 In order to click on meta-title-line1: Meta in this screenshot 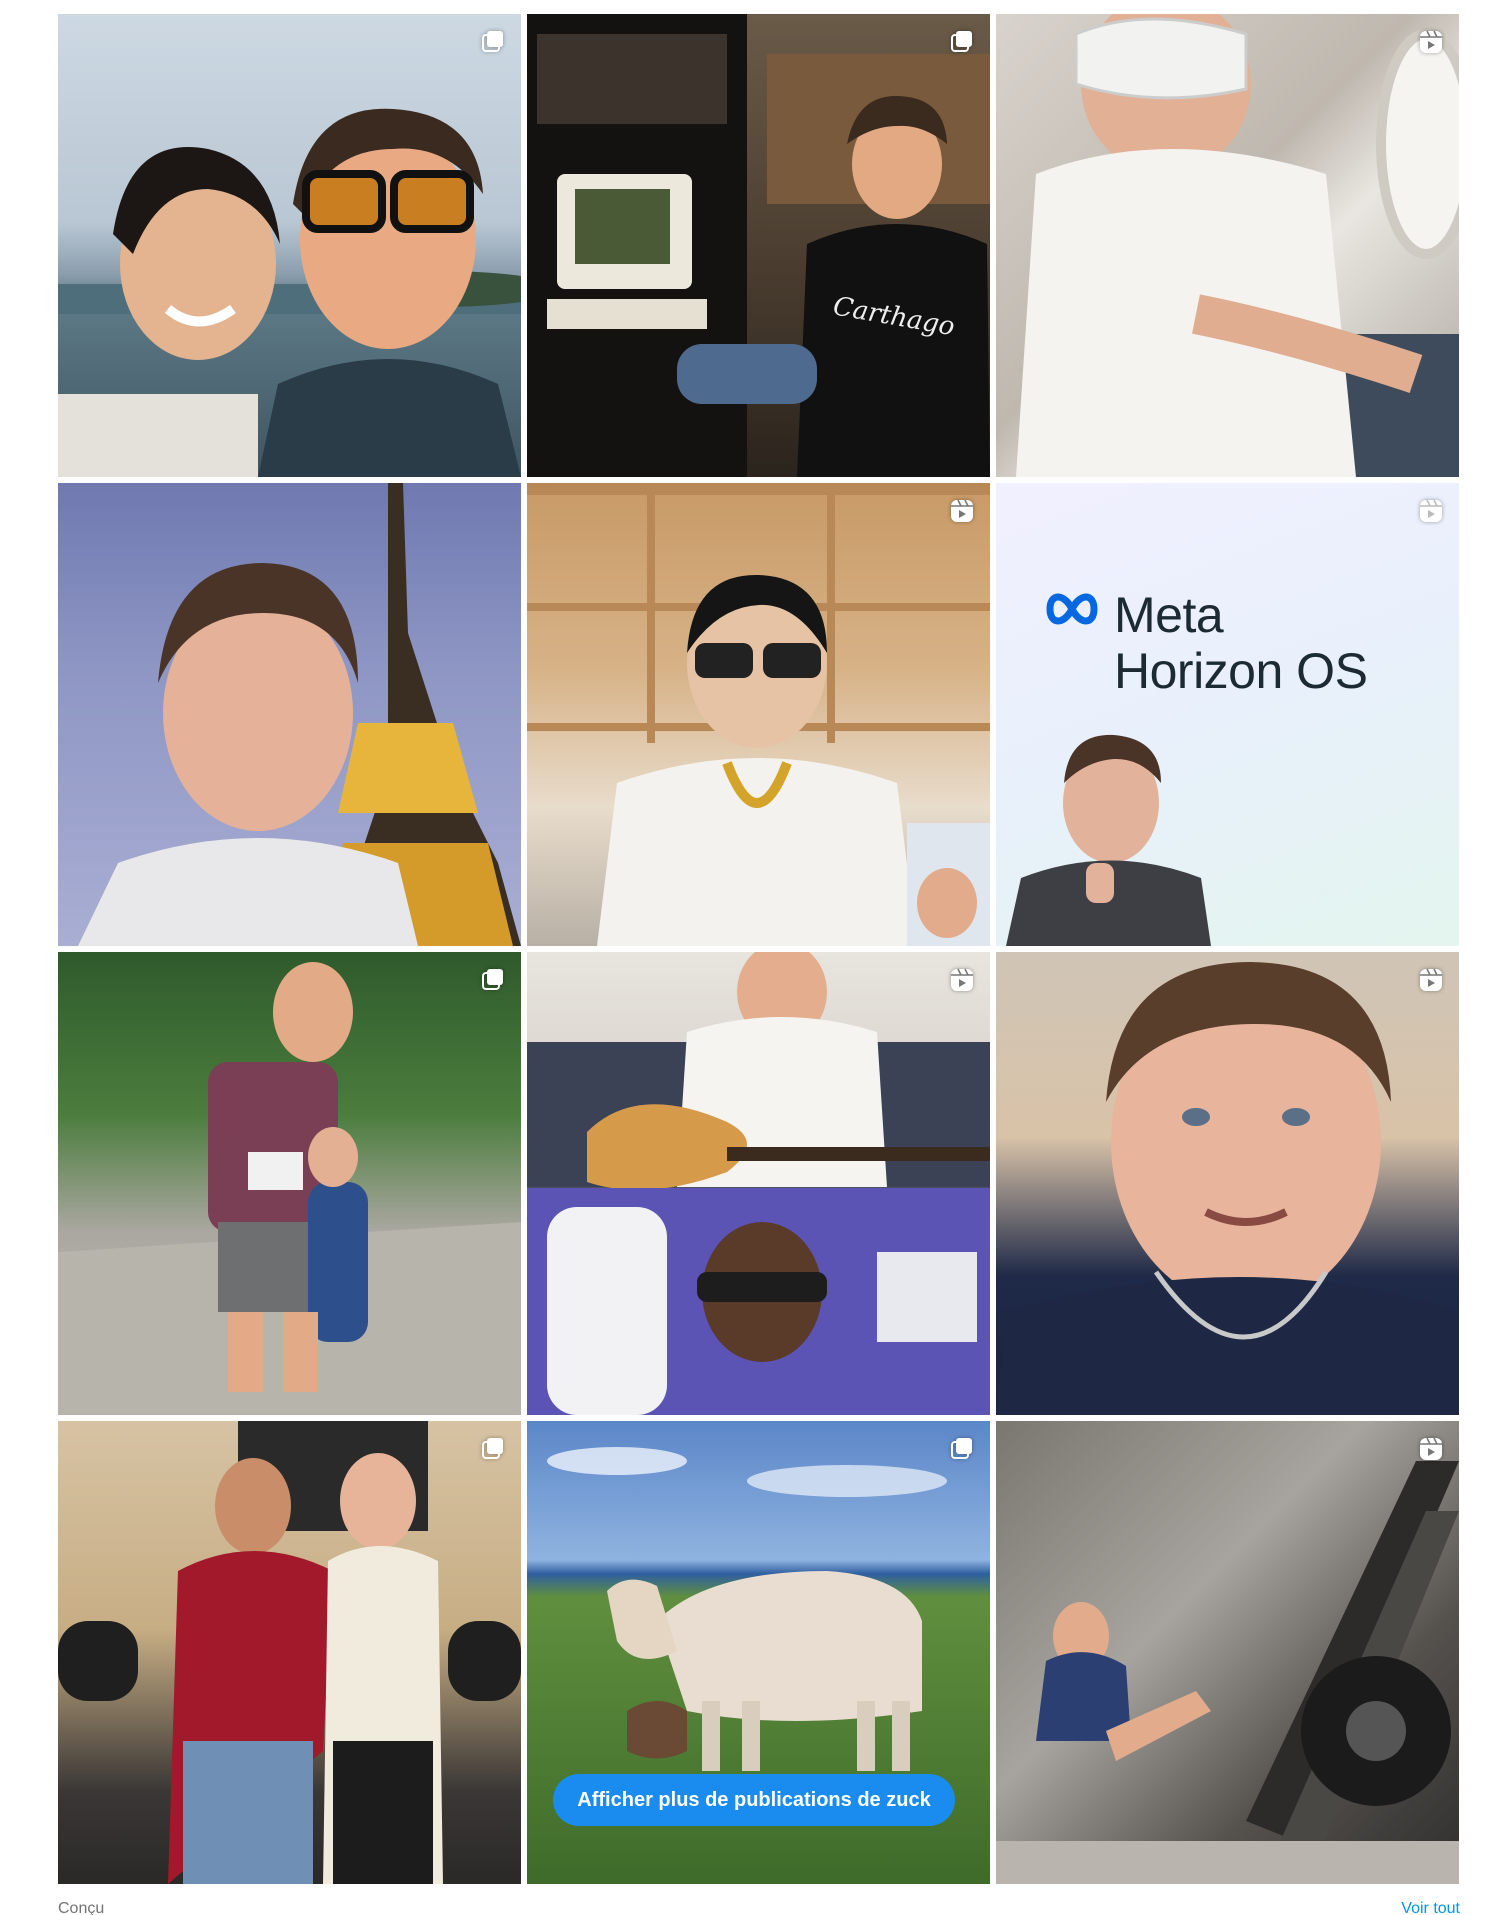, I will do `click(1169, 615)`.